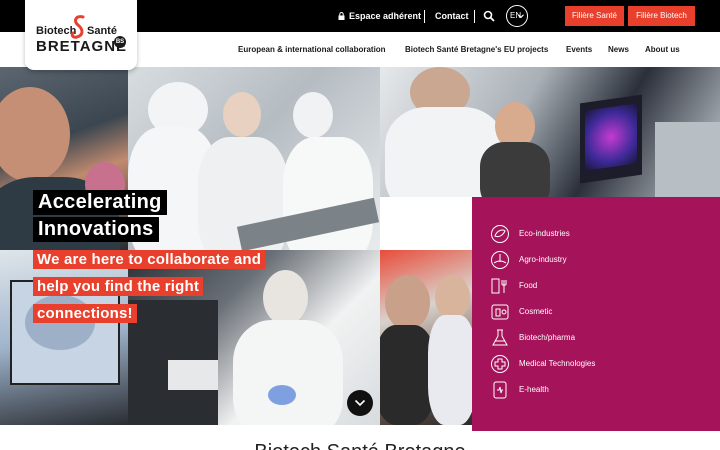 This screenshot has width=720, height=450. I want to click on scroll-down-button, so click(360, 403).